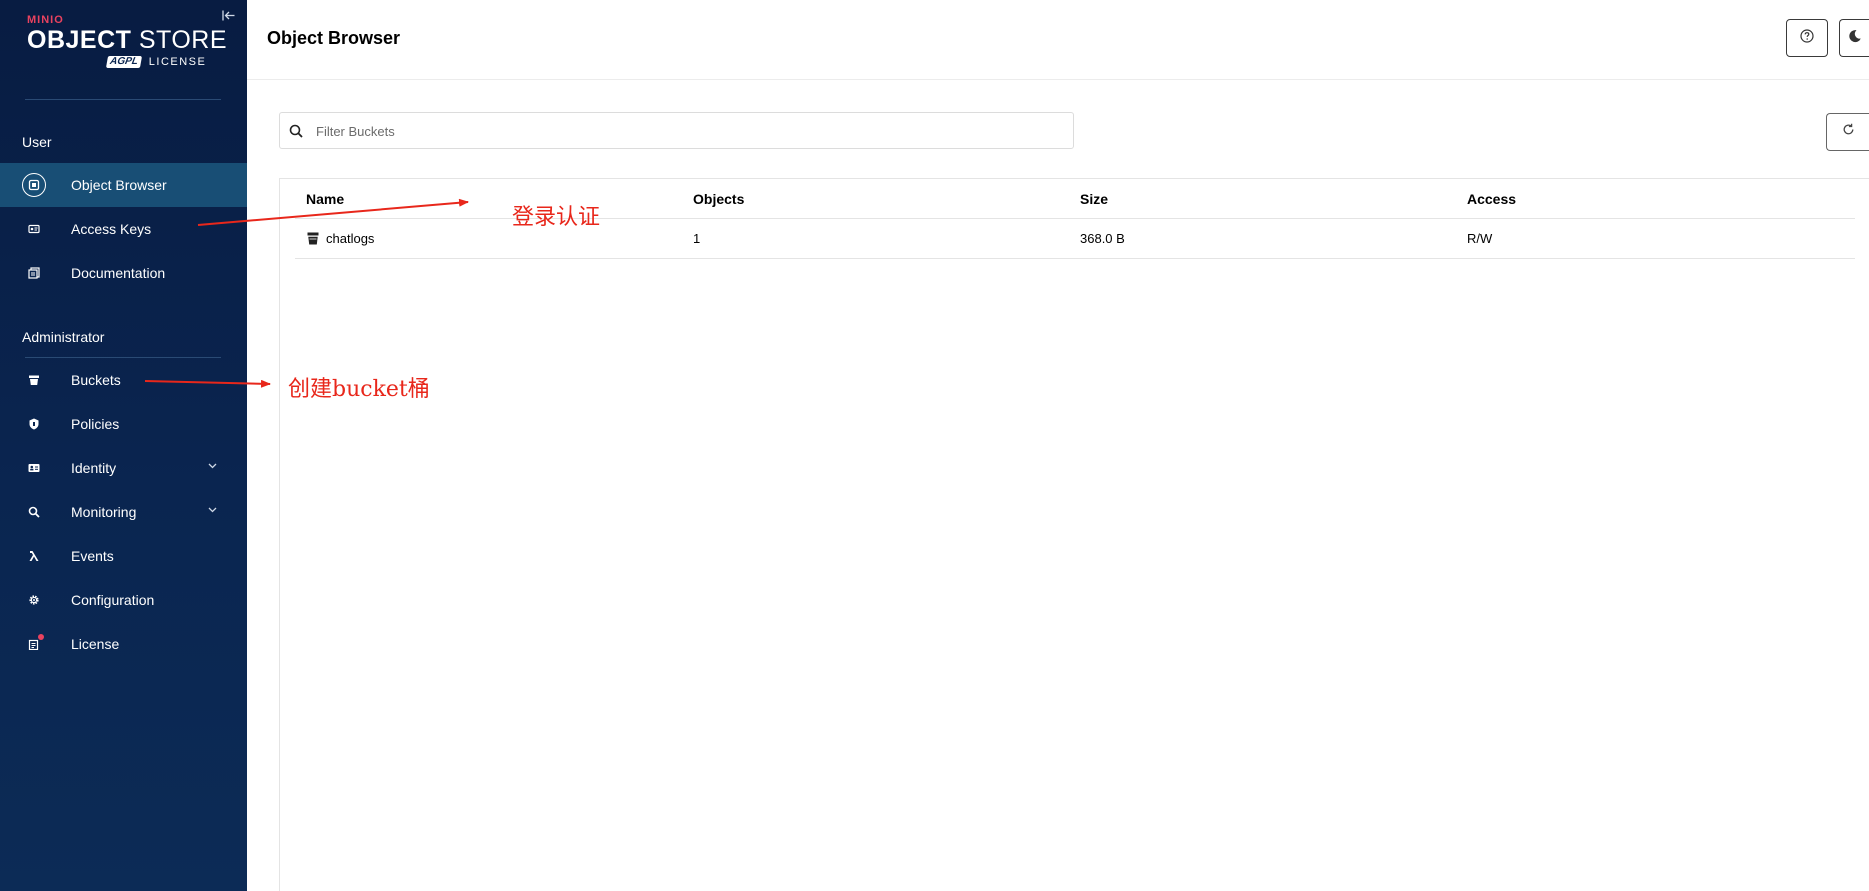 This screenshot has height=891, width=1869. I want to click on logo-product: OBJECT STORE, so click(127, 40).